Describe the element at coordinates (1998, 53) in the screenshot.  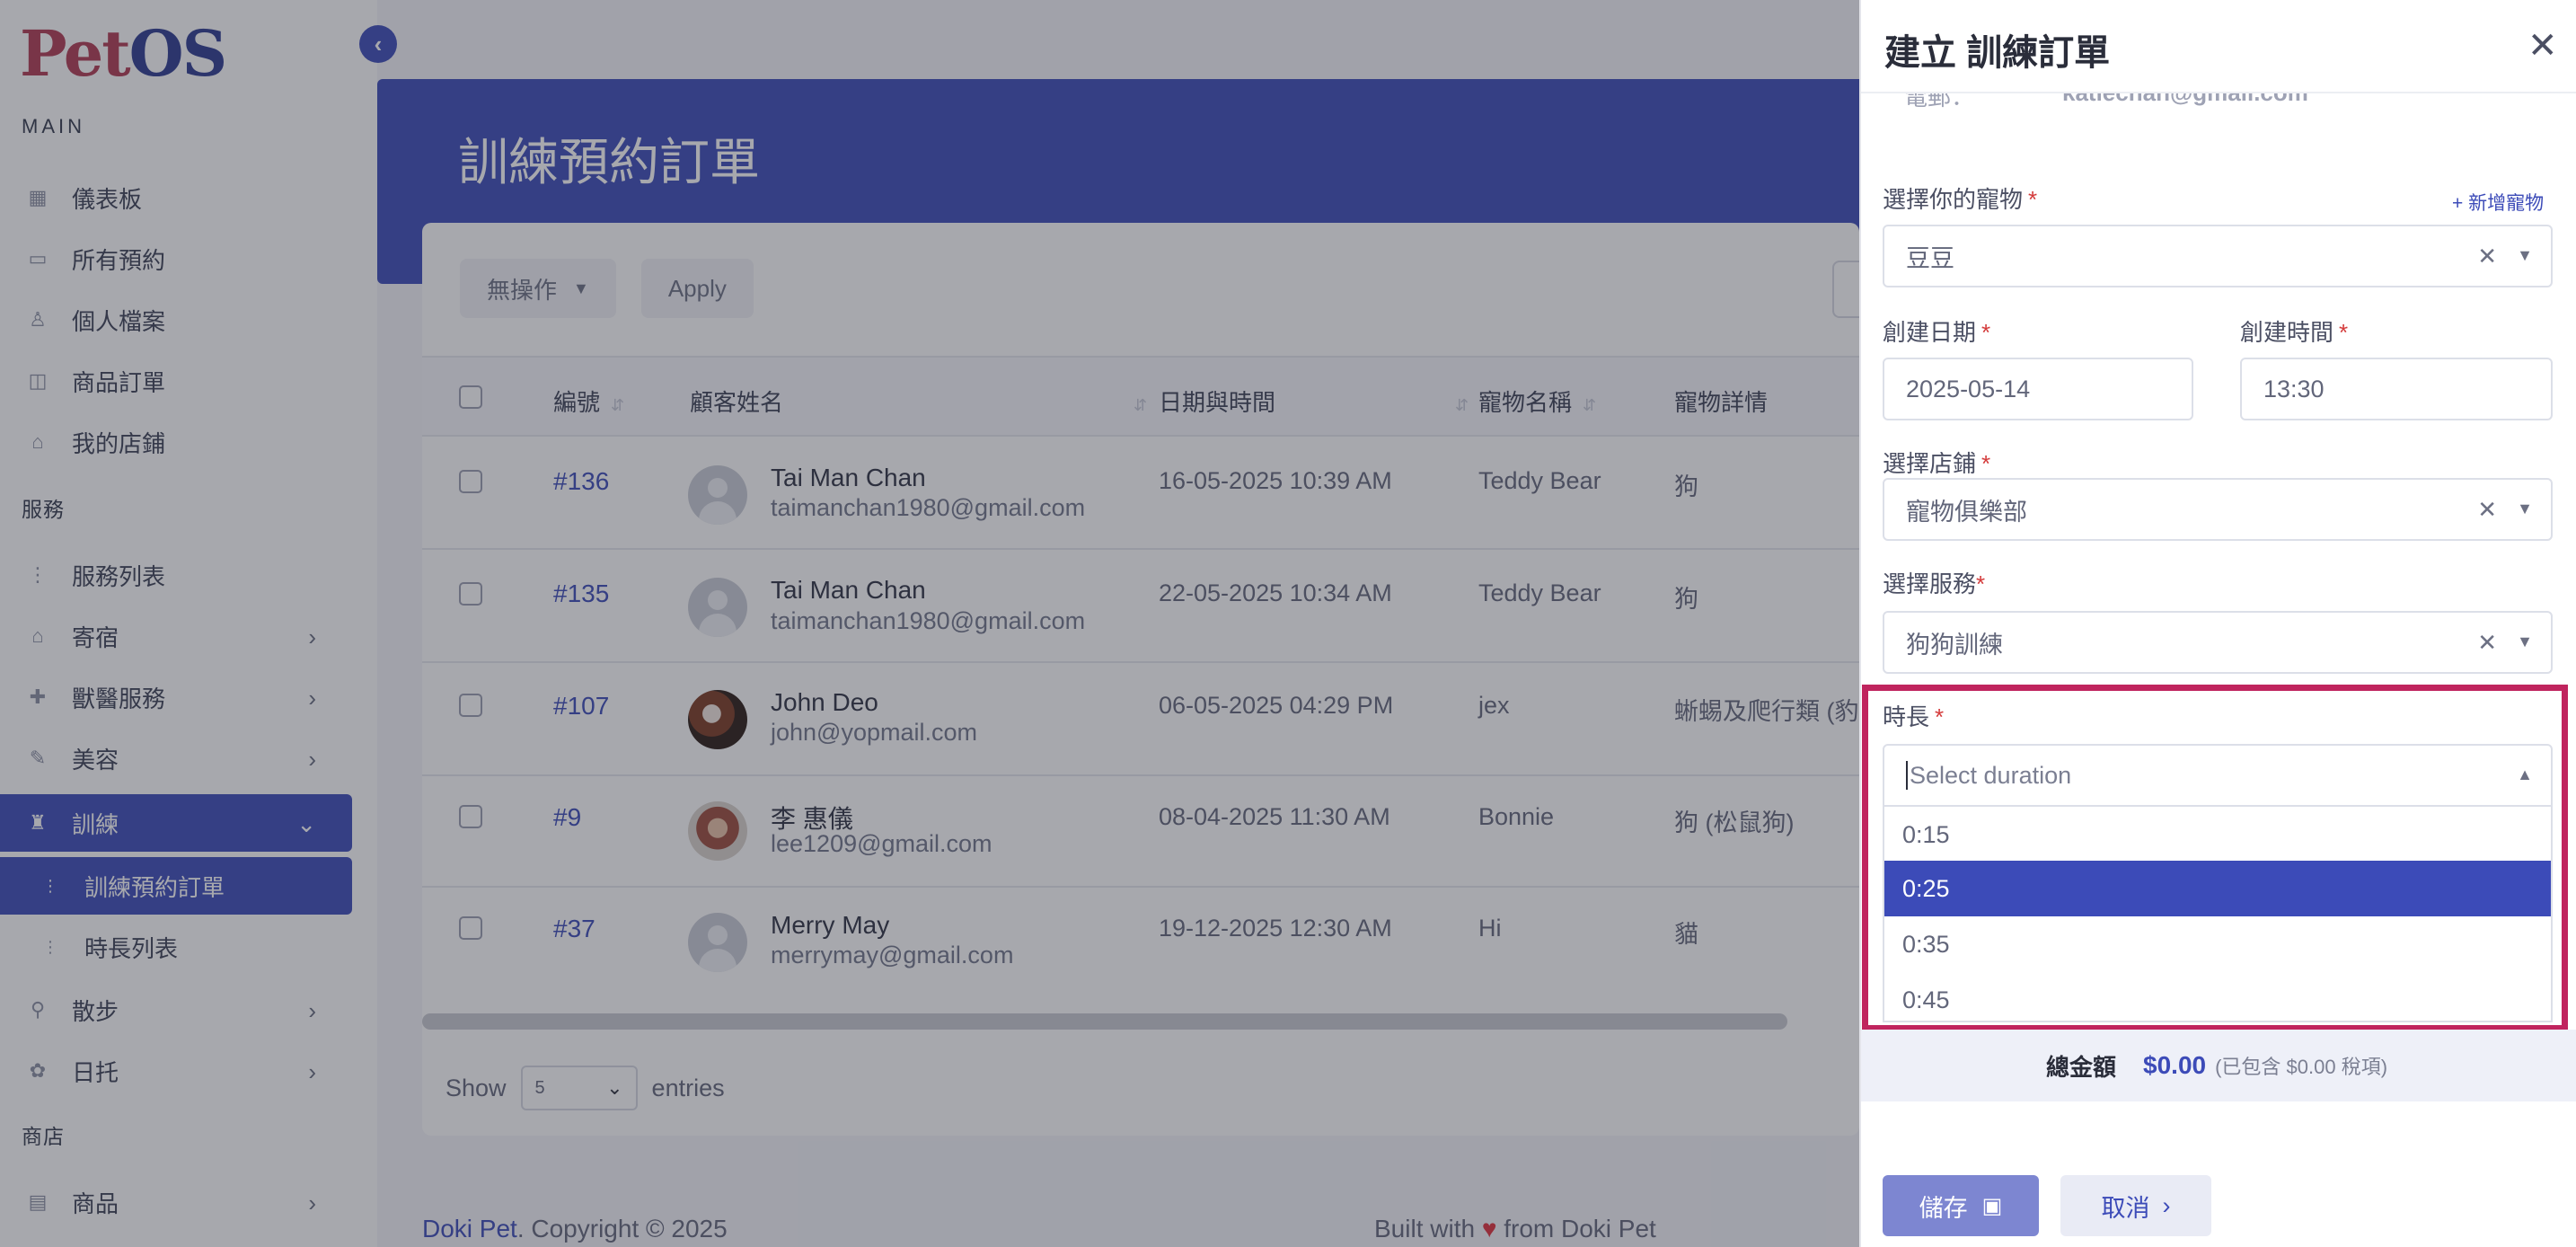
I see `drawer-title: 建立 訓練訂單` at that location.